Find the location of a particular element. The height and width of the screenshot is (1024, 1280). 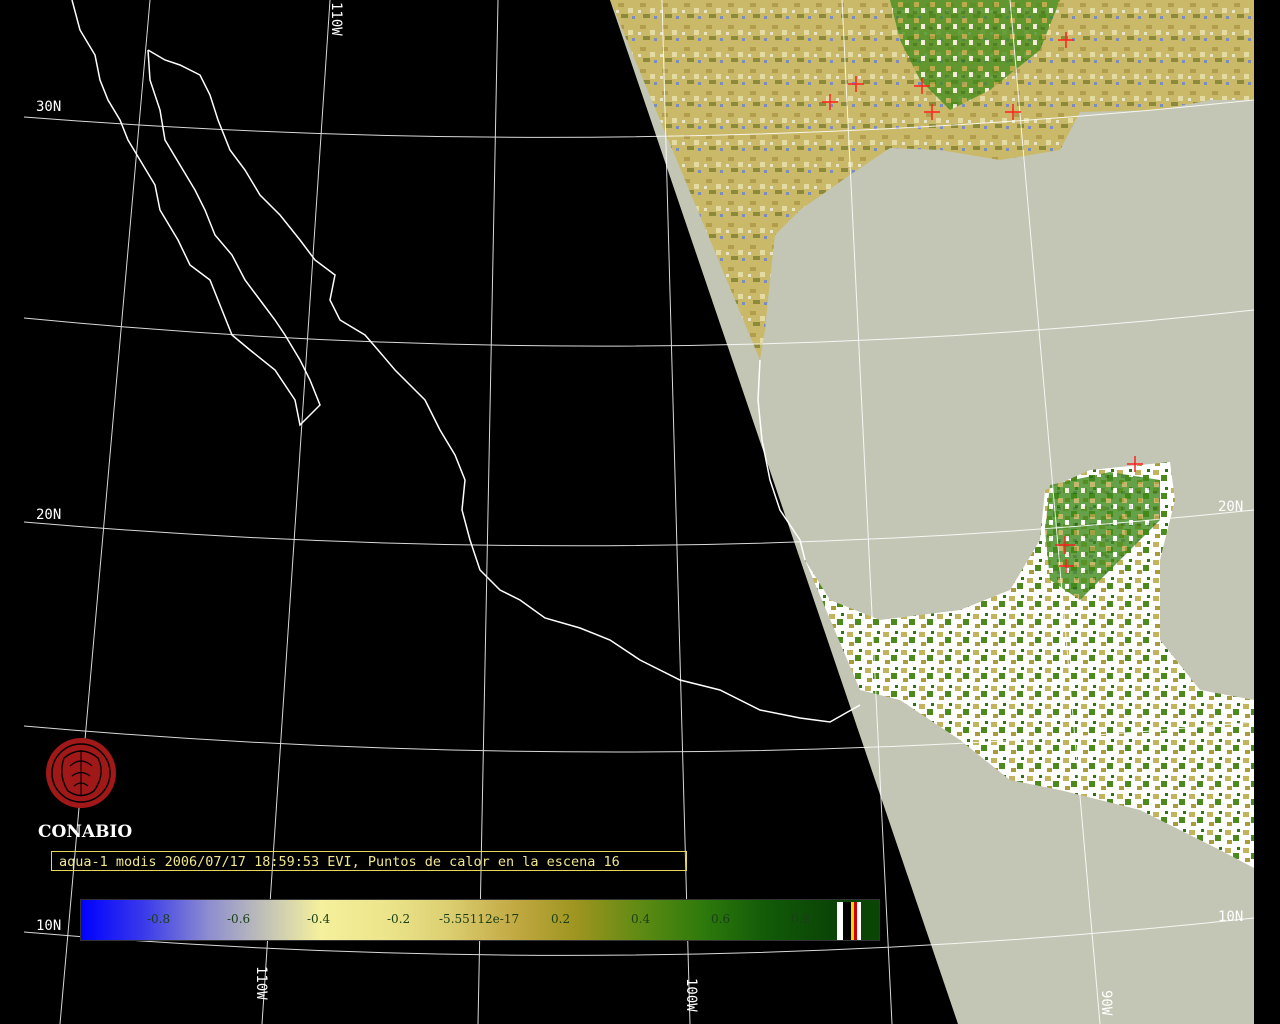

lat-label-20n: 20N is located at coordinates (49, 515).